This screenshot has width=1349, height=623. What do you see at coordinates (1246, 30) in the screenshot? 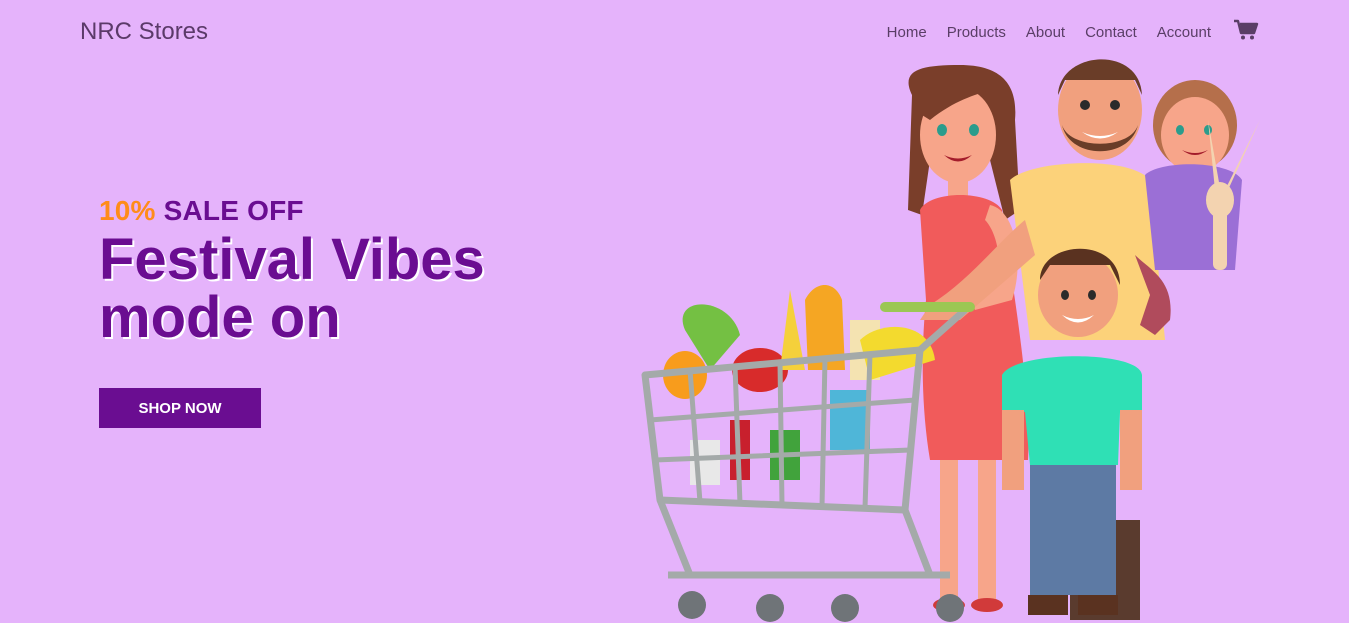
I see `cart-icon` at bounding box center [1246, 30].